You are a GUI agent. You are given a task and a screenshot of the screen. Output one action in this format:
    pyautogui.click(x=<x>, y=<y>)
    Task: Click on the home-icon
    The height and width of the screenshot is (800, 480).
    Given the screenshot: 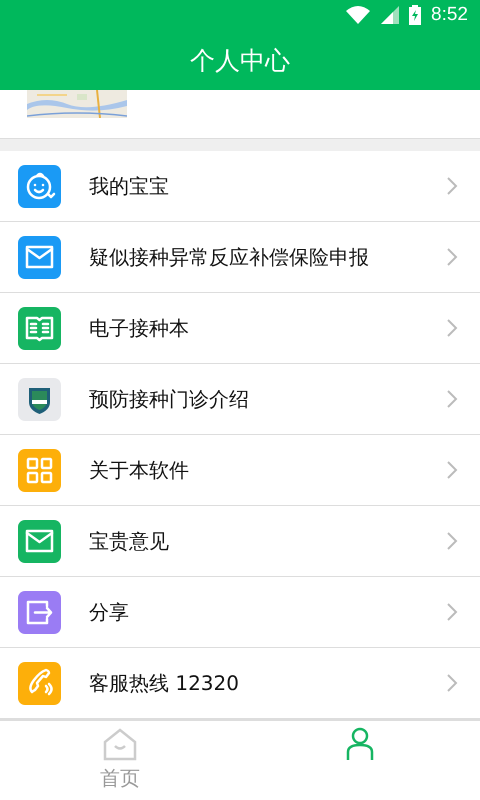 What is the action you would take?
    pyautogui.click(x=120, y=744)
    